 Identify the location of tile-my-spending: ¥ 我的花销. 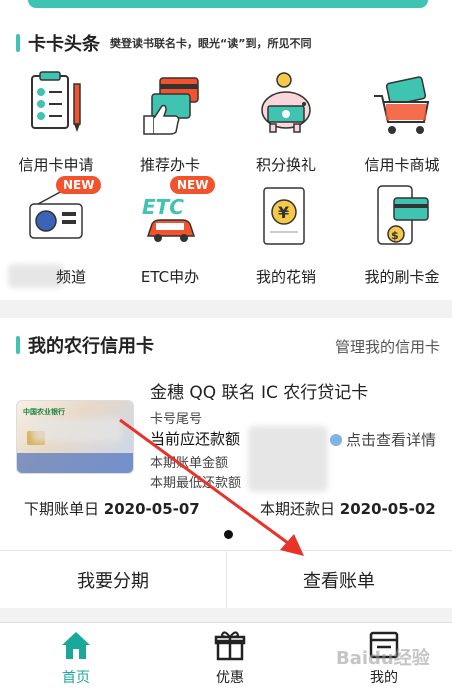
(286, 237).